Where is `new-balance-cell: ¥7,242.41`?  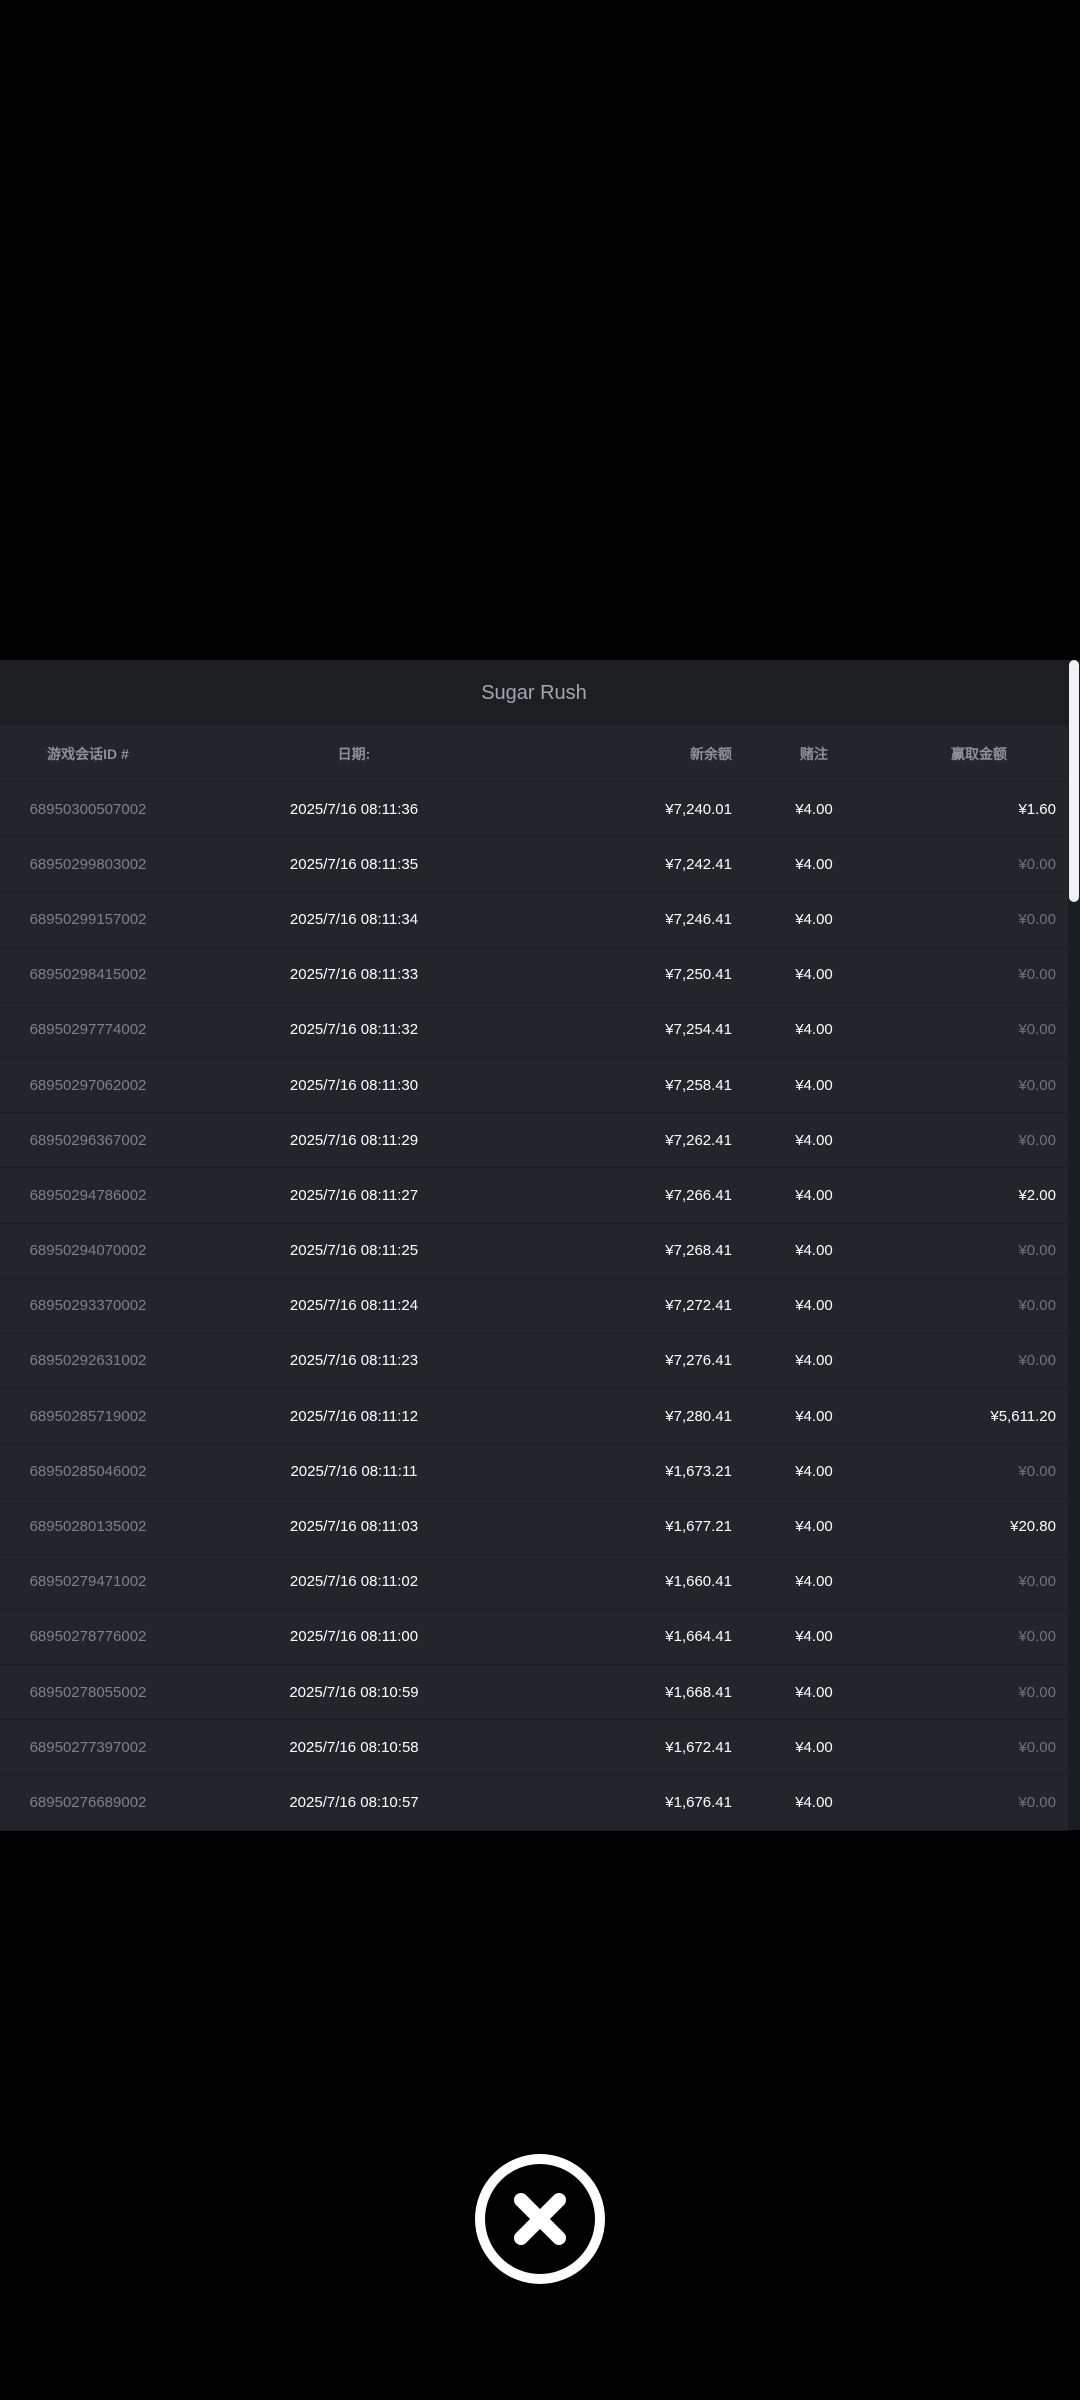 new-balance-cell: ¥7,242.41 is located at coordinates (698, 864).